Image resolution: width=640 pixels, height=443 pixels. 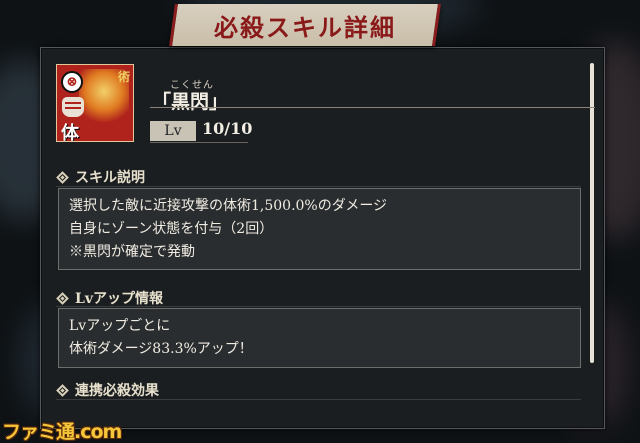 What do you see at coordinates (319, 338) in the screenshot?
I see `level-up-info-box: Lvアップごとに 体術ダメージ83.3%アップ！` at bounding box center [319, 338].